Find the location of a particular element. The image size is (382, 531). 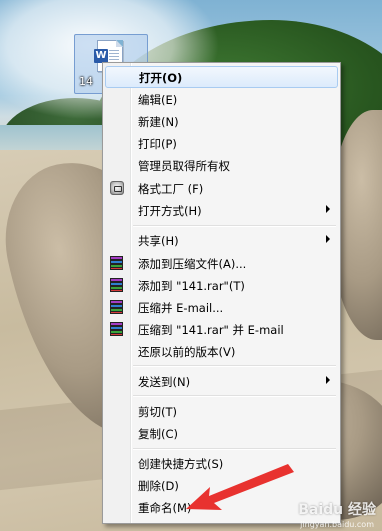

menu-item-label: 新建(N) is located at coordinates (158, 122).